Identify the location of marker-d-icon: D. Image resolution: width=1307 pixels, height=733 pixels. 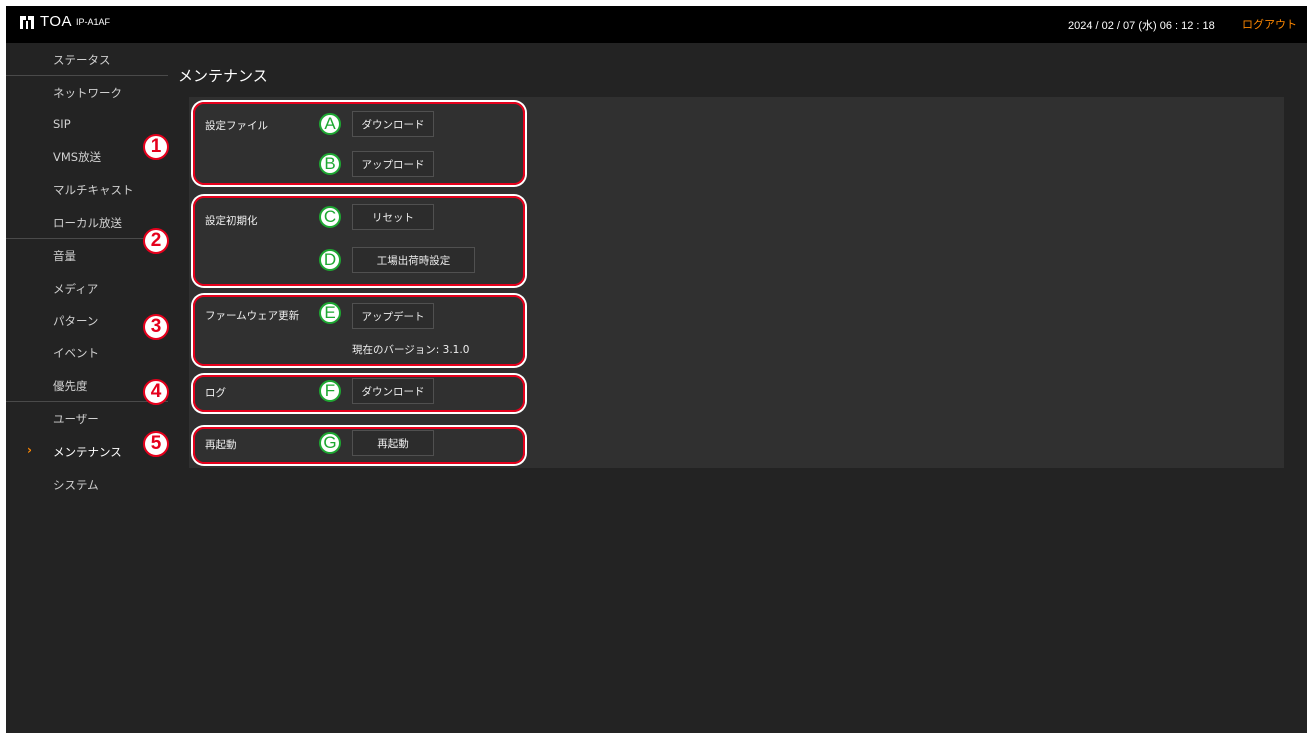
(330, 260).